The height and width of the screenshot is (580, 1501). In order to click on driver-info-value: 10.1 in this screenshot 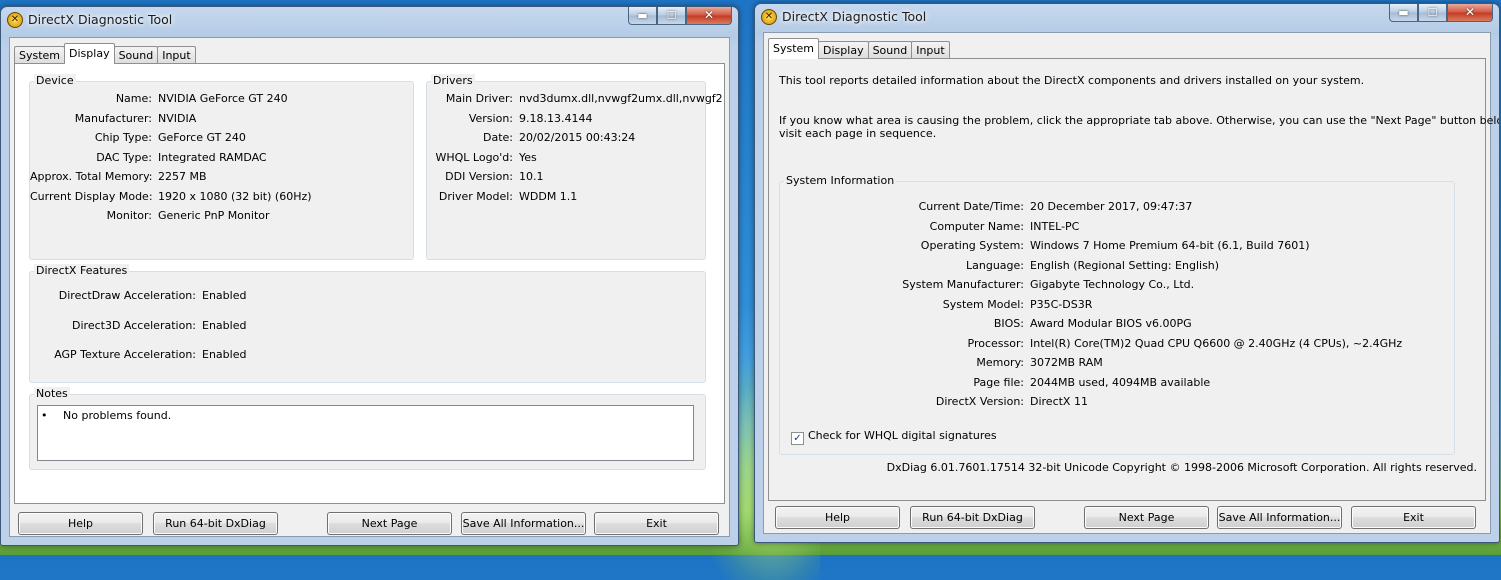, I will do `click(531, 176)`.